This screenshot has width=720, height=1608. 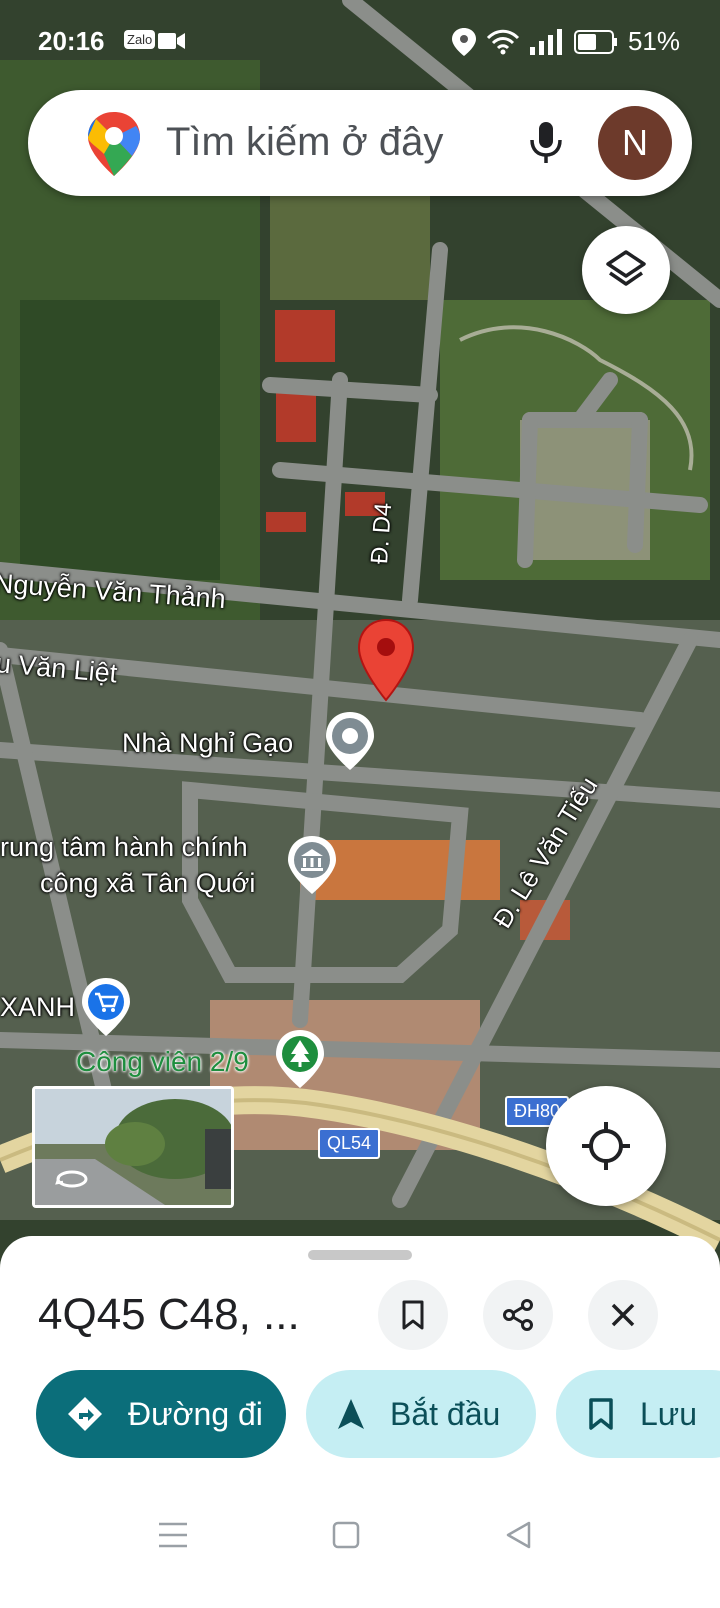 I want to click on avatar-letter: N, so click(x=635, y=142).